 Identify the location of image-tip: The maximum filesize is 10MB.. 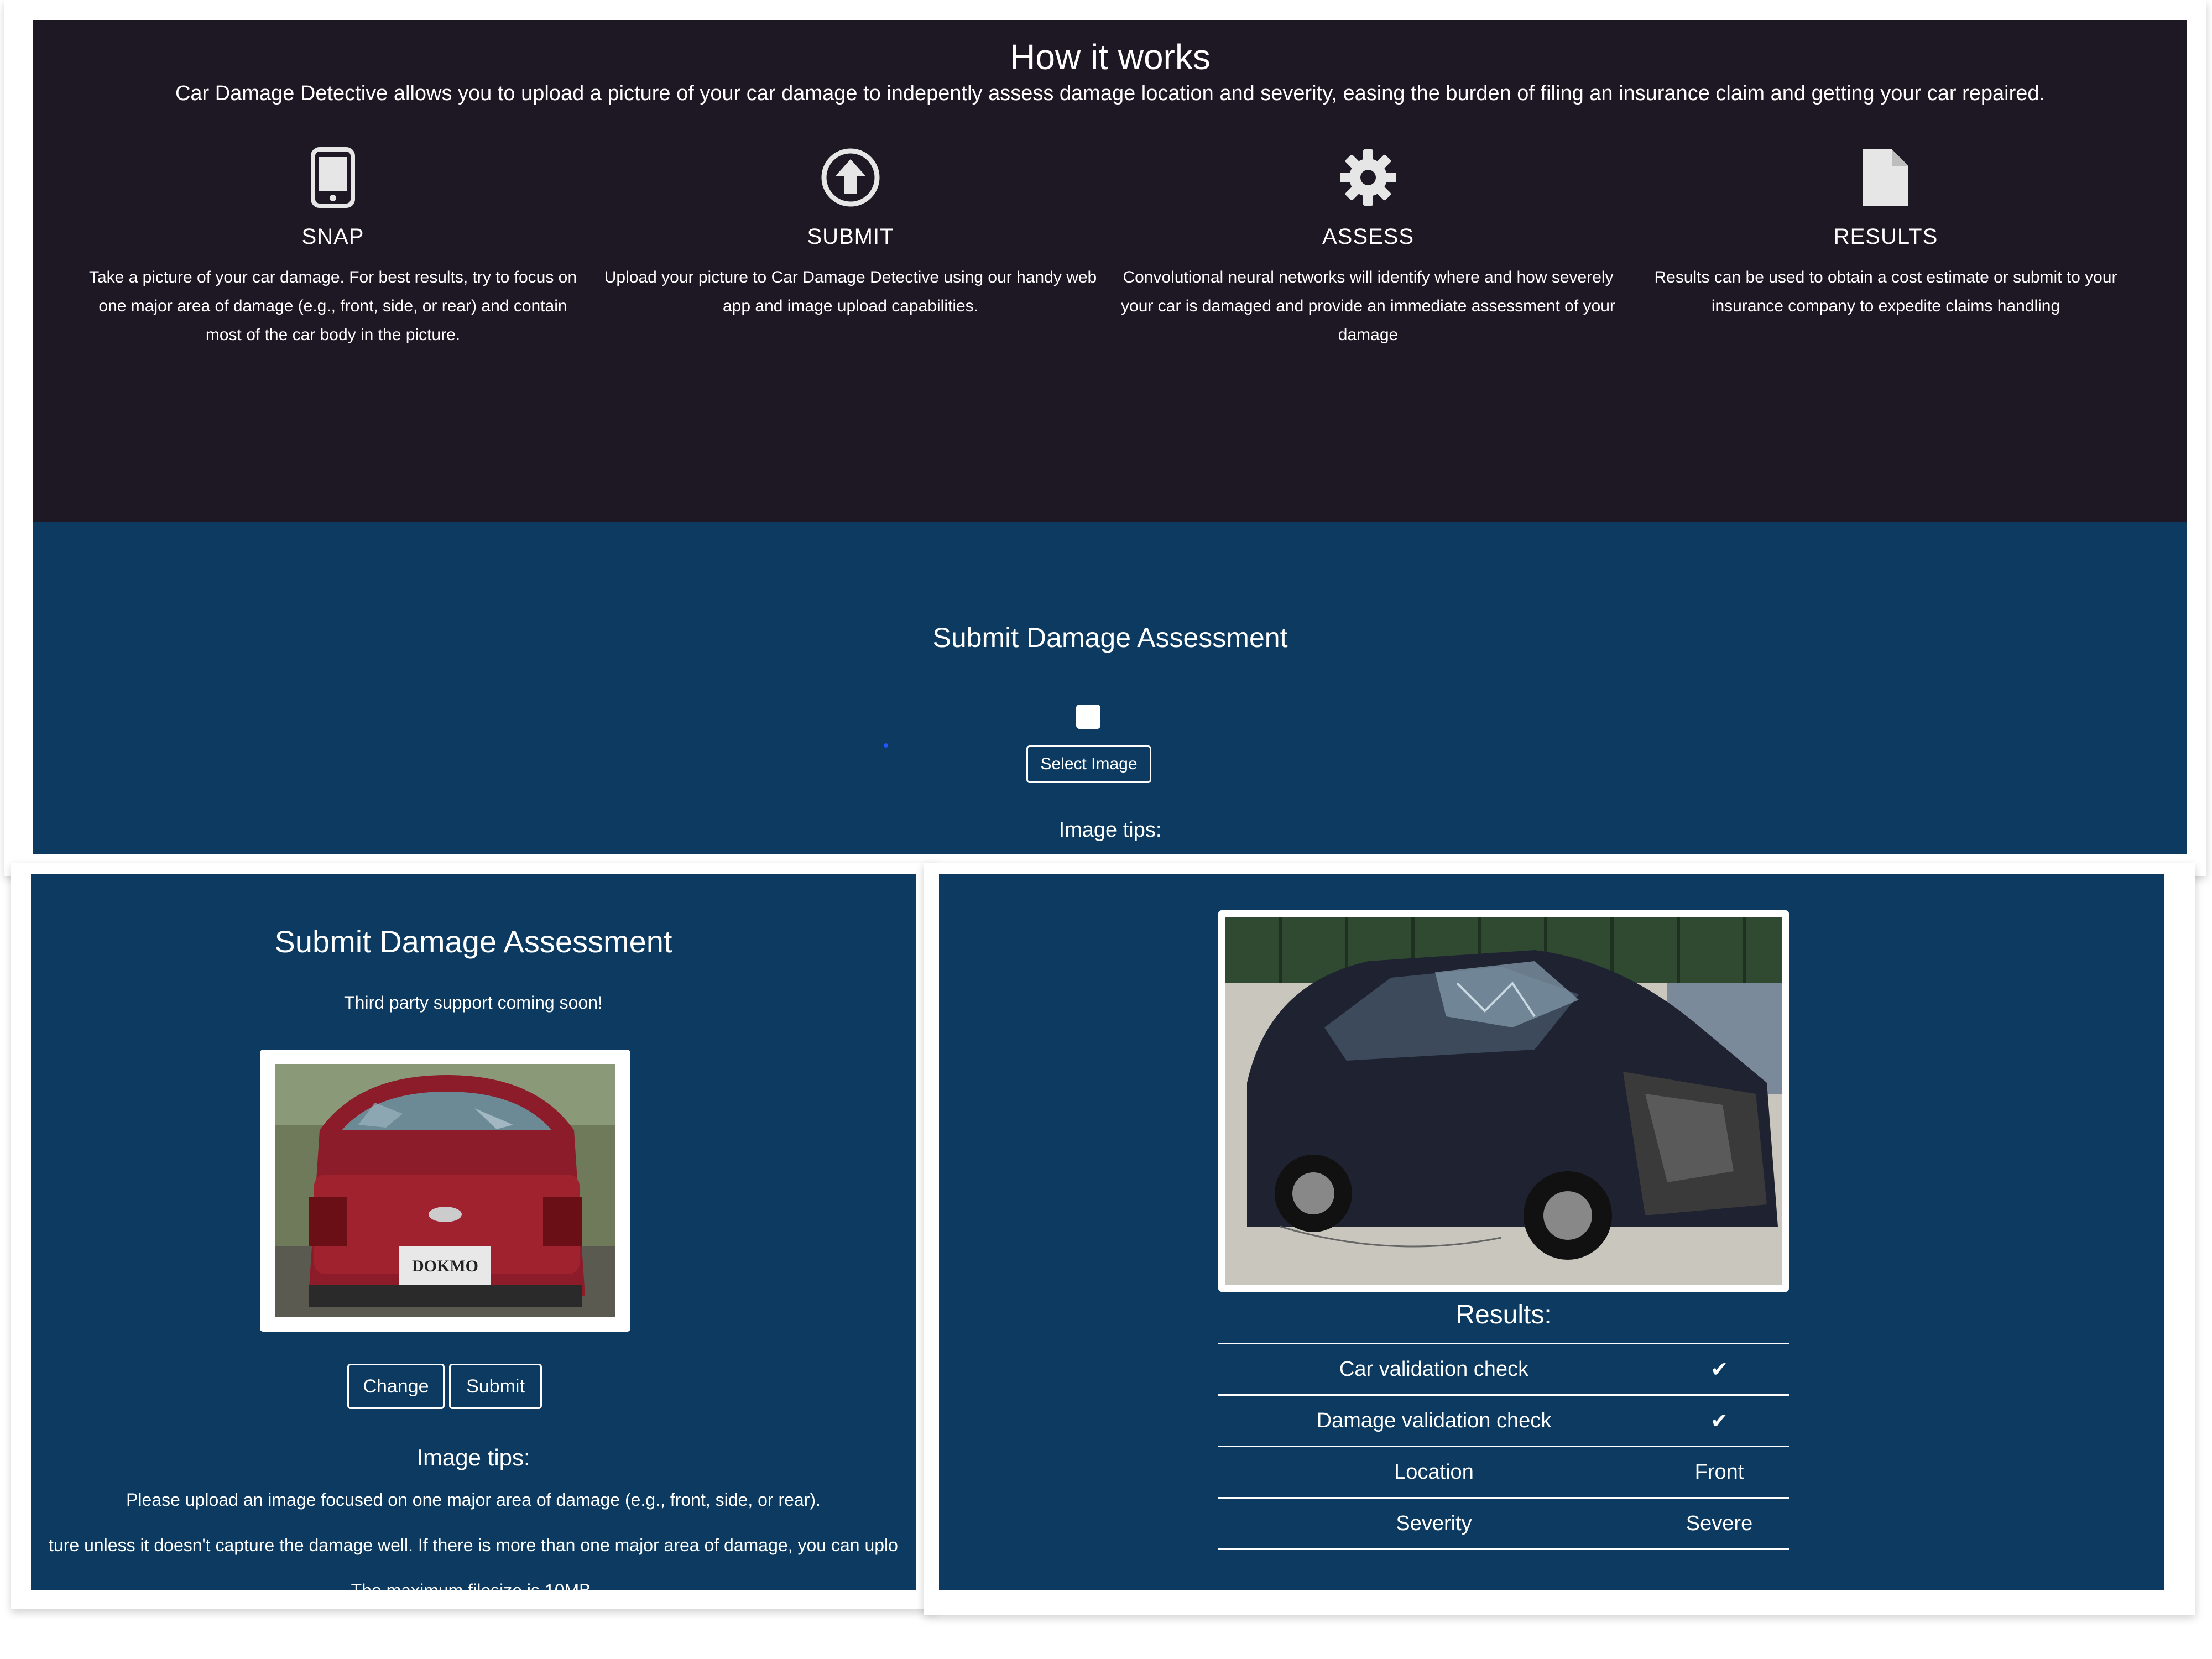
(474, 1585).